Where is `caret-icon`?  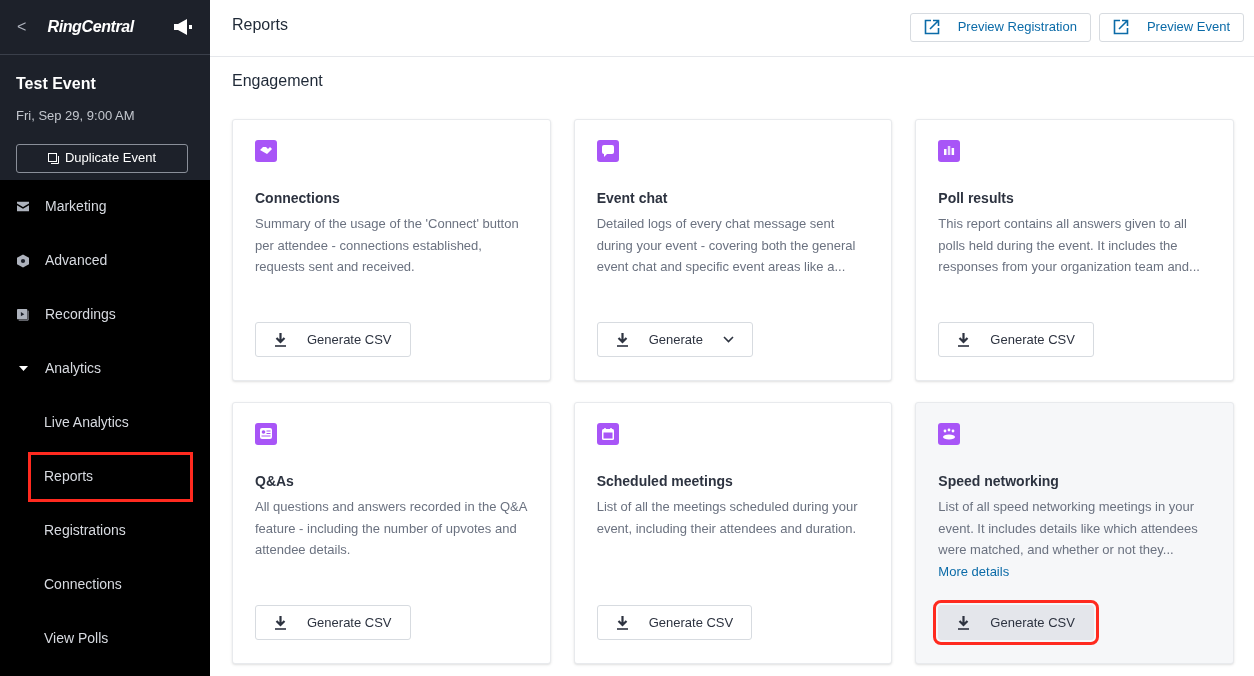 caret-icon is located at coordinates (23, 368).